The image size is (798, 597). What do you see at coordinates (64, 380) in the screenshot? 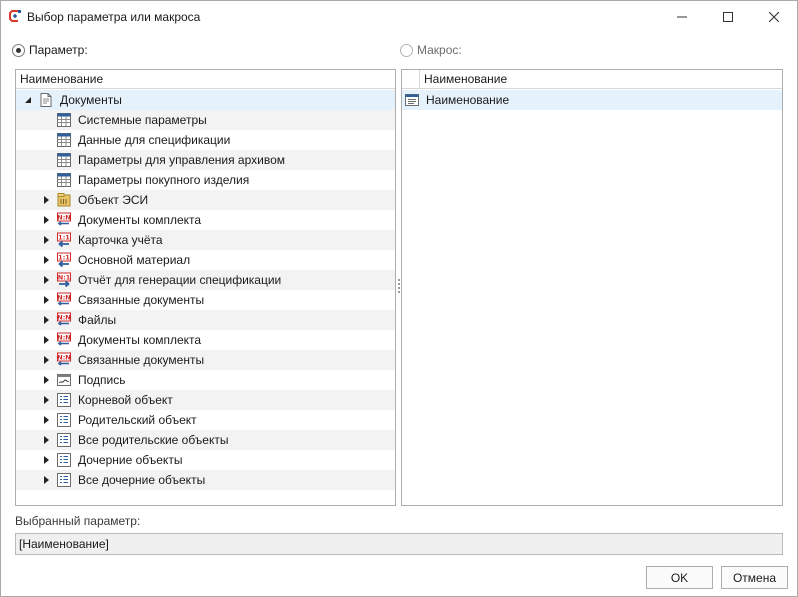
I see `signature-icon` at bounding box center [64, 380].